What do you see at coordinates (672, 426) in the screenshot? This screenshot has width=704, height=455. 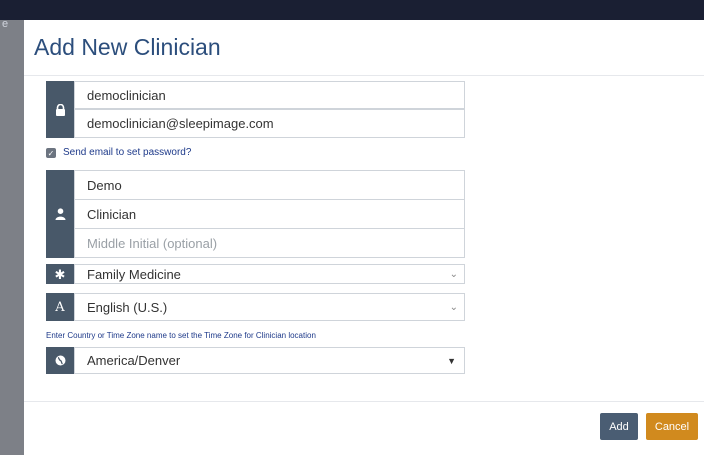 I see `cancel-button: Cancel` at bounding box center [672, 426].